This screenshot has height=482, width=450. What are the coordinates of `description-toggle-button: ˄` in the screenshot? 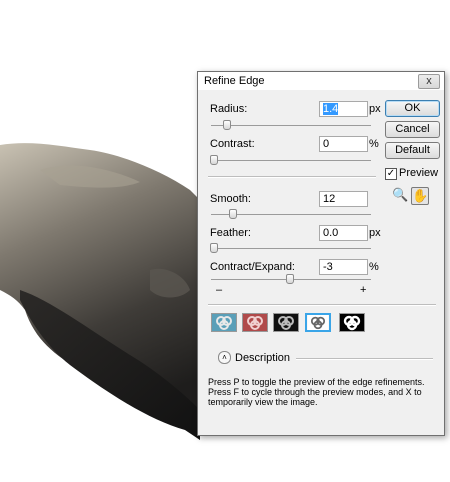 It's located at (224, 357).